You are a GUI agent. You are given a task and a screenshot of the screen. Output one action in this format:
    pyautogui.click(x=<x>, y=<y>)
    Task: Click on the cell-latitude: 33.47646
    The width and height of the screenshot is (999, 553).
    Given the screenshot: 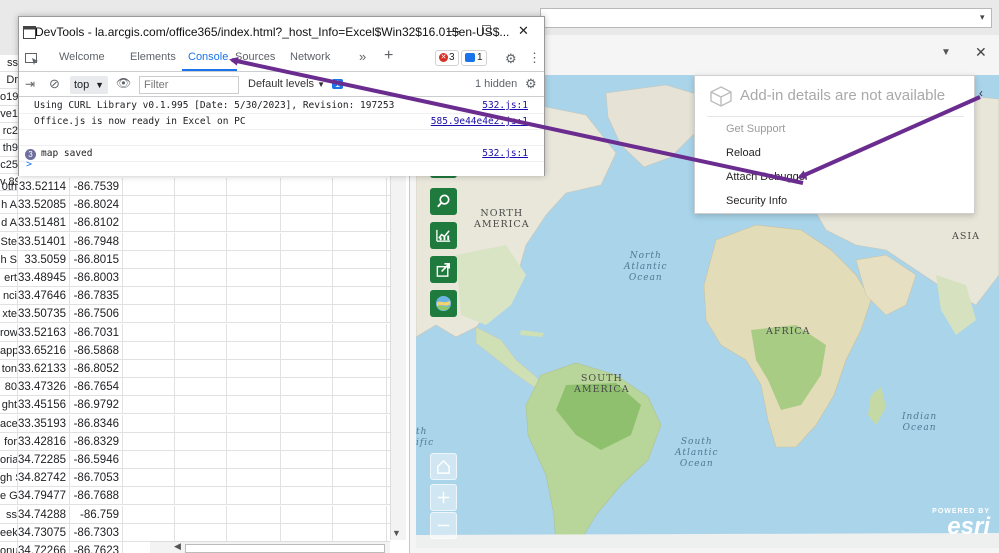 What is the action you would take?
    pyautogui.click(x=44, y=296)
    